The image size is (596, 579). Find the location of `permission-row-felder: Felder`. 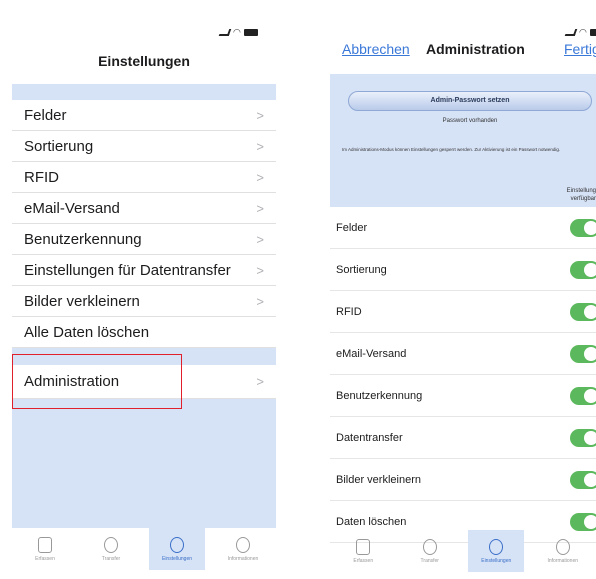

permission-row-felder: Felder is located at coordinates (463, 228).